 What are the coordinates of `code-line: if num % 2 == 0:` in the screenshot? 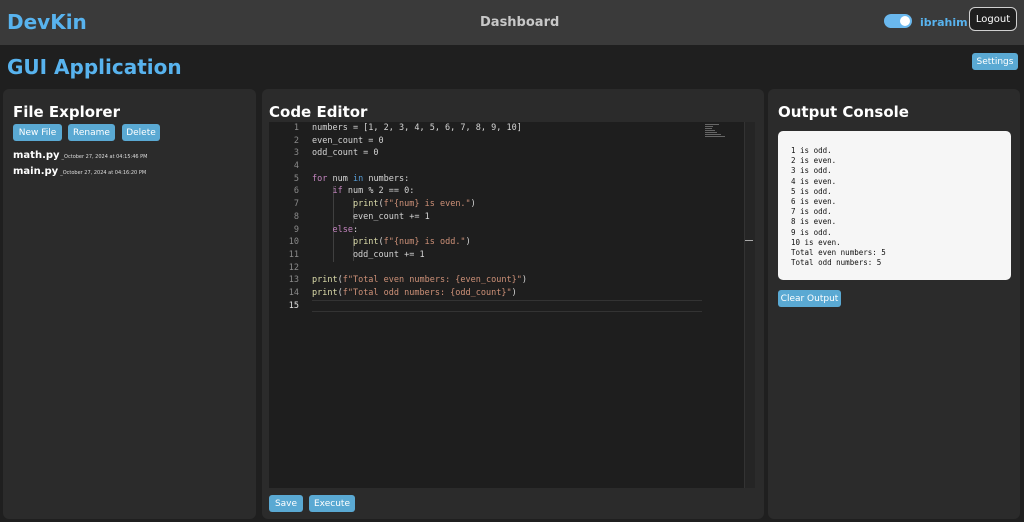 It's located at (507, 191).